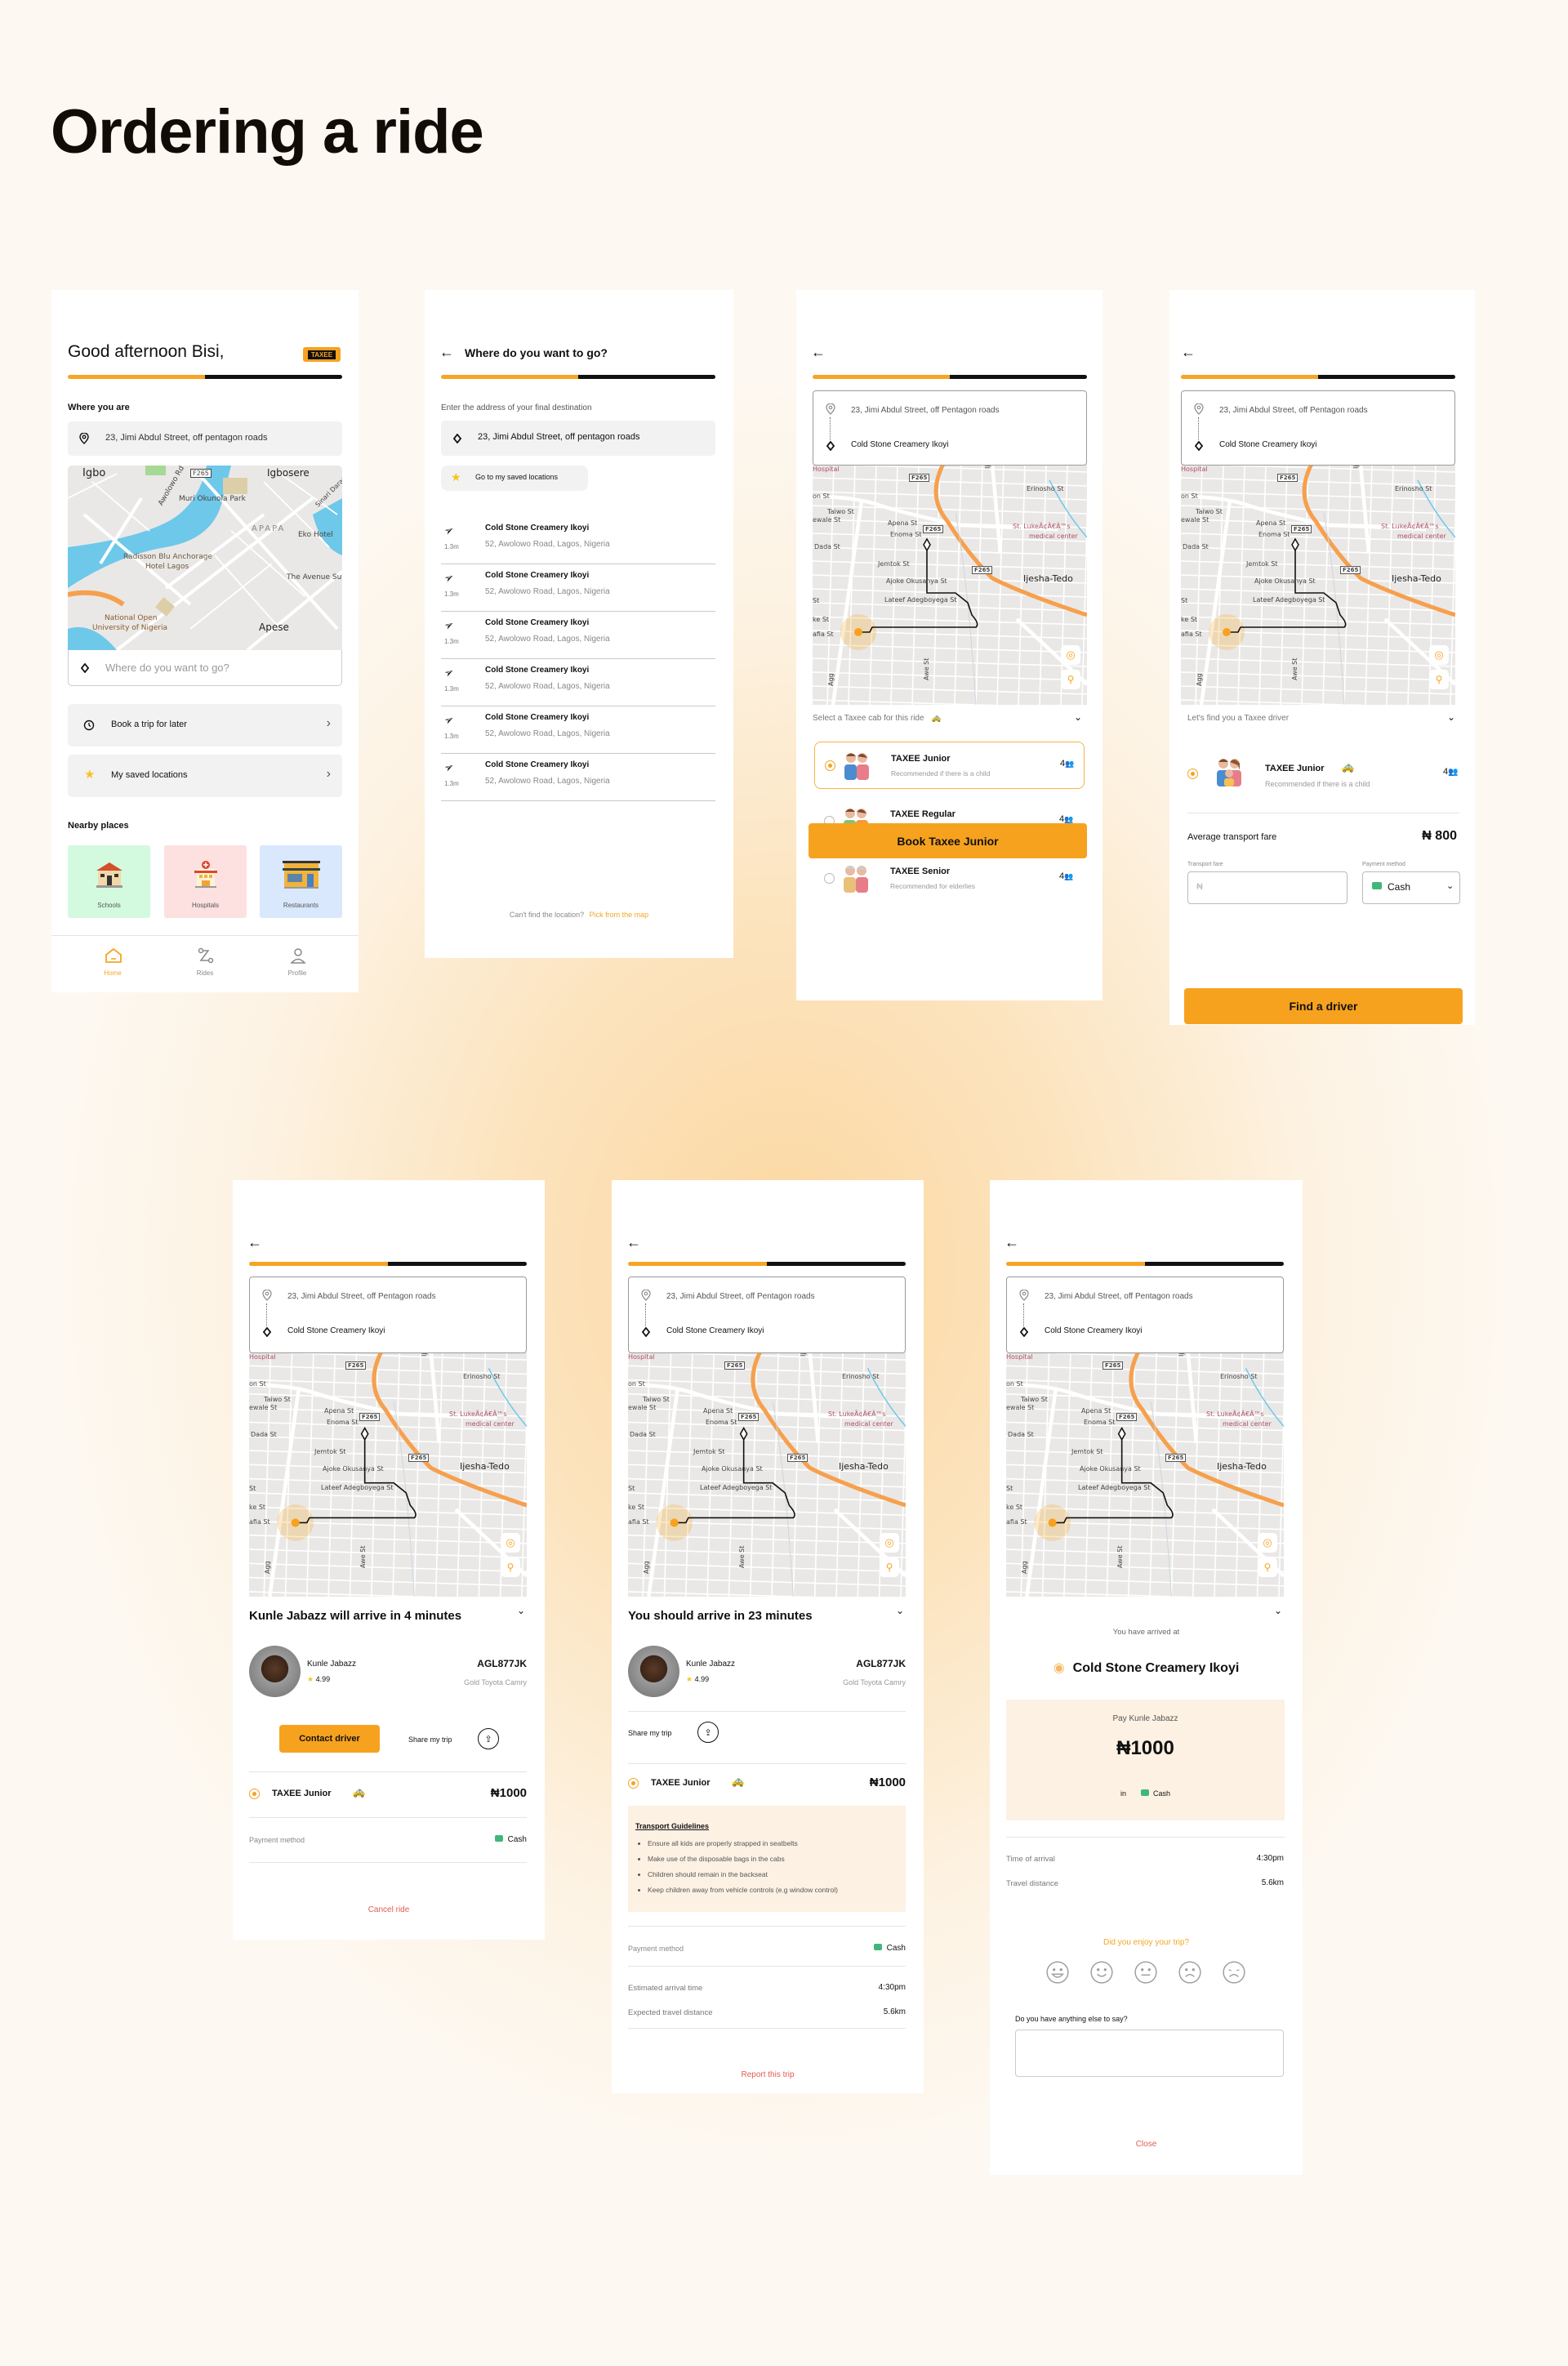 The image size is (1568, 2366). I want to click on map-label: Ijesha-Tedo, so click(1242, 1466).